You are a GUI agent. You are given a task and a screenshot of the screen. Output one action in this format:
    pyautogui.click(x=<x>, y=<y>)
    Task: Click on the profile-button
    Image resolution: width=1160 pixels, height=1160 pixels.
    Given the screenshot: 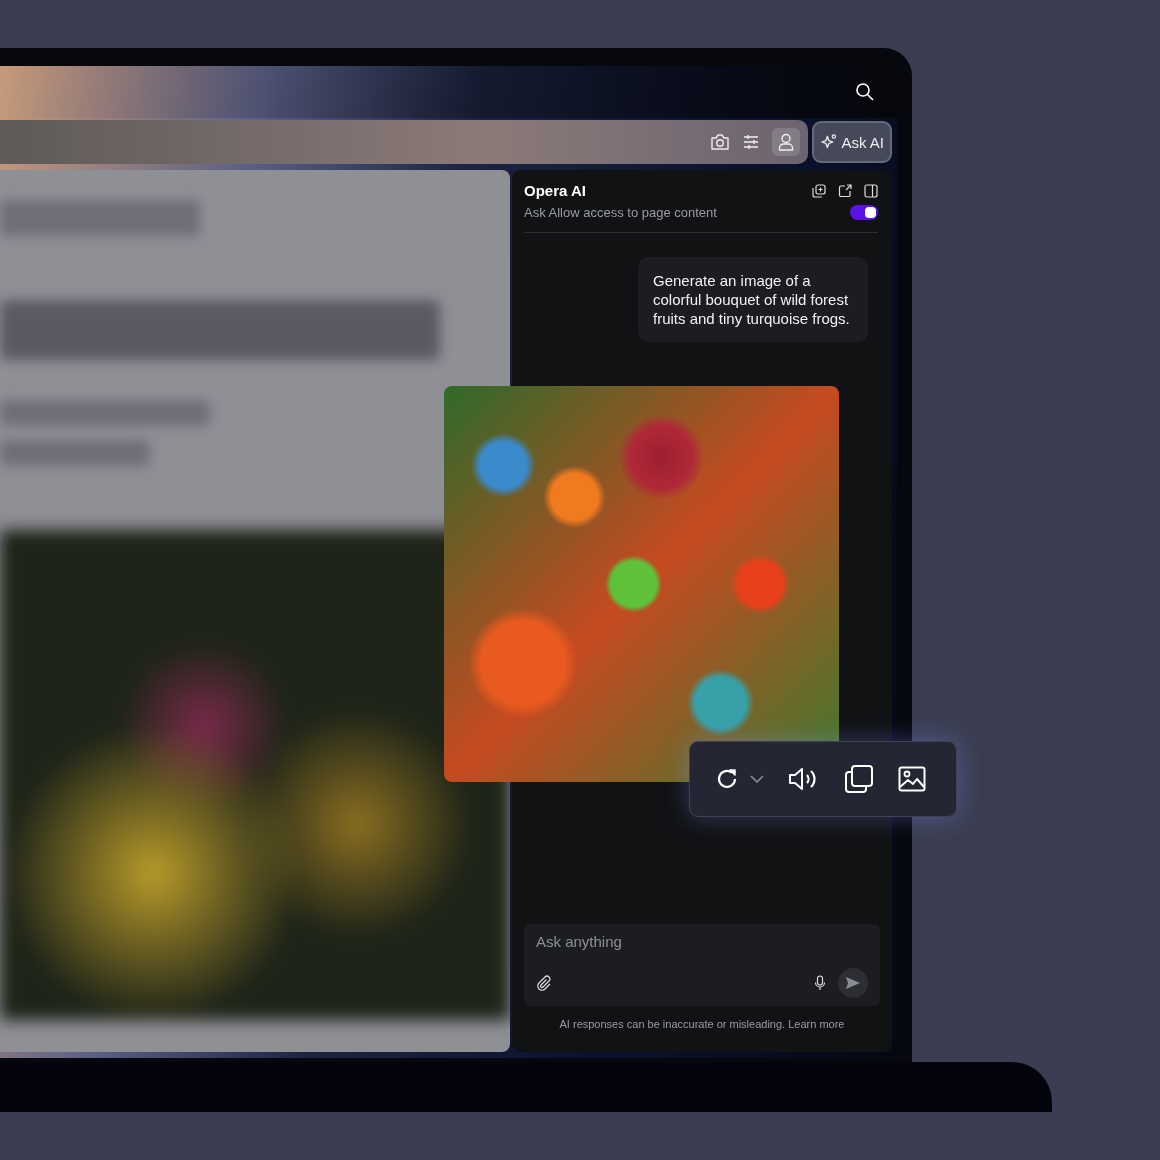 What is the action you would take?
    pyautogui.click(x=786, y=142)
    